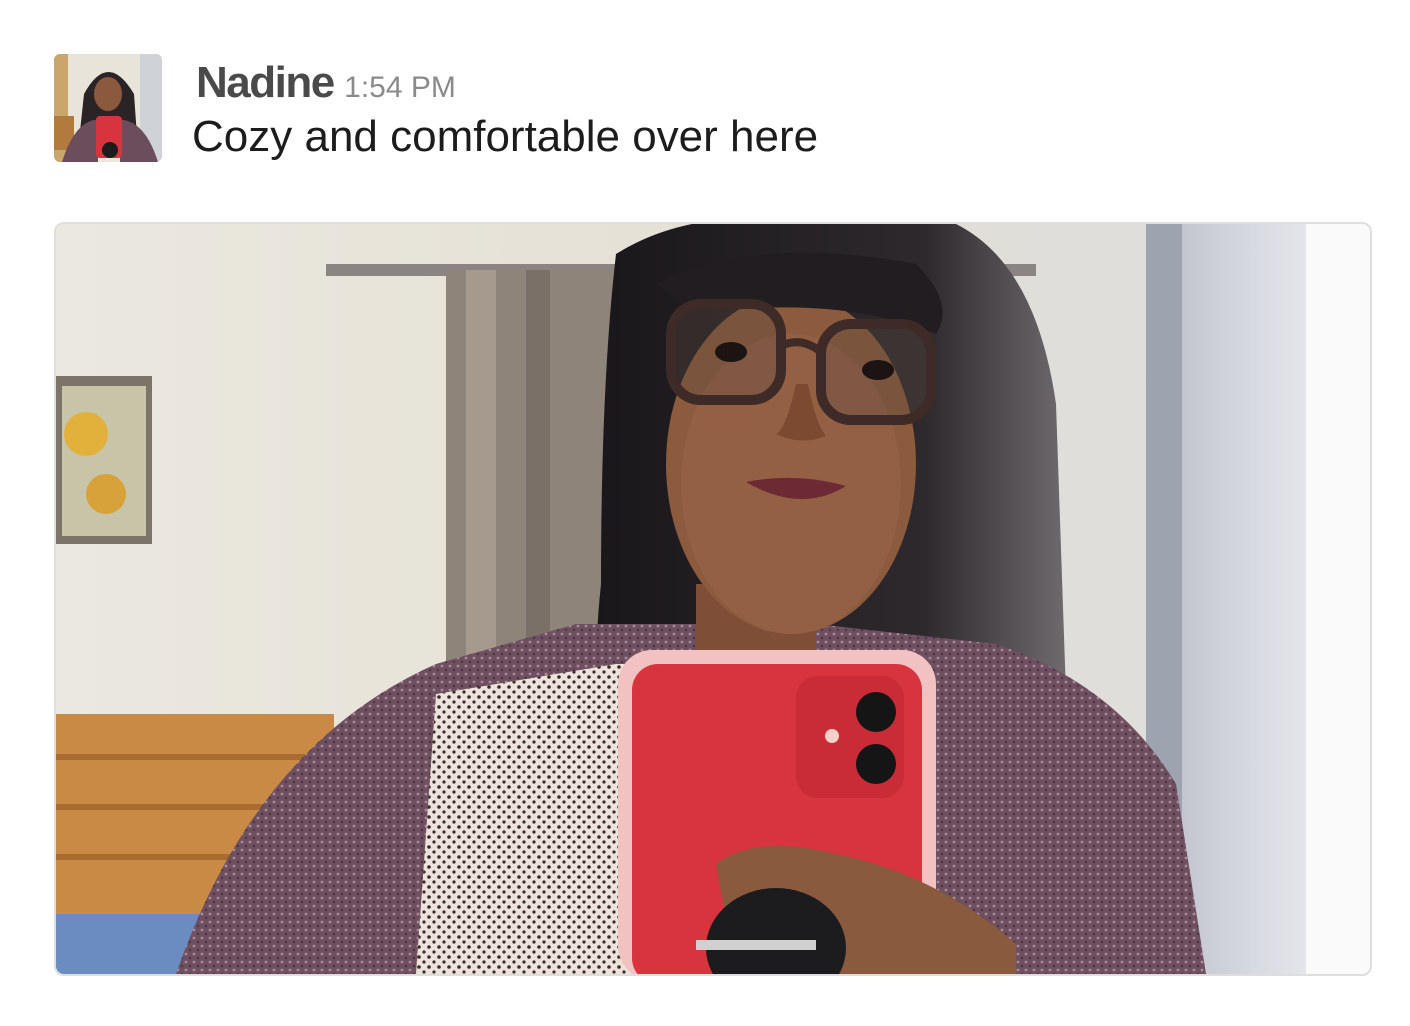 The height and width of the screenshot is (1026, 1410). What do you see at coordinates (505, 136) in the screenshot?
I see `message-text: Cozy and comfortable over here` at bounding box center [505, 136].